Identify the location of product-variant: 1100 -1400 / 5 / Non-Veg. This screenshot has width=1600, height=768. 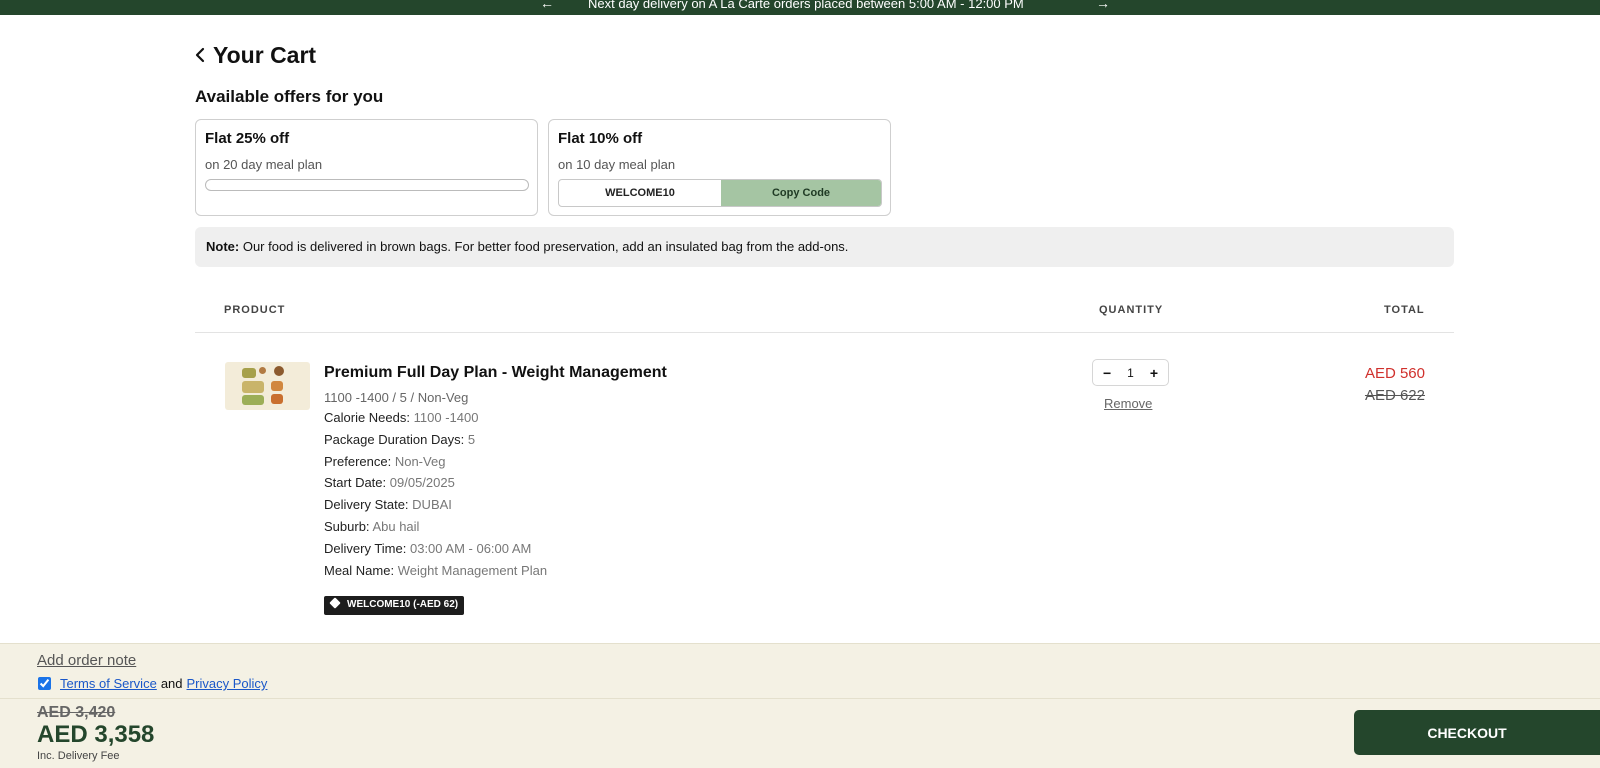
(396, 397).